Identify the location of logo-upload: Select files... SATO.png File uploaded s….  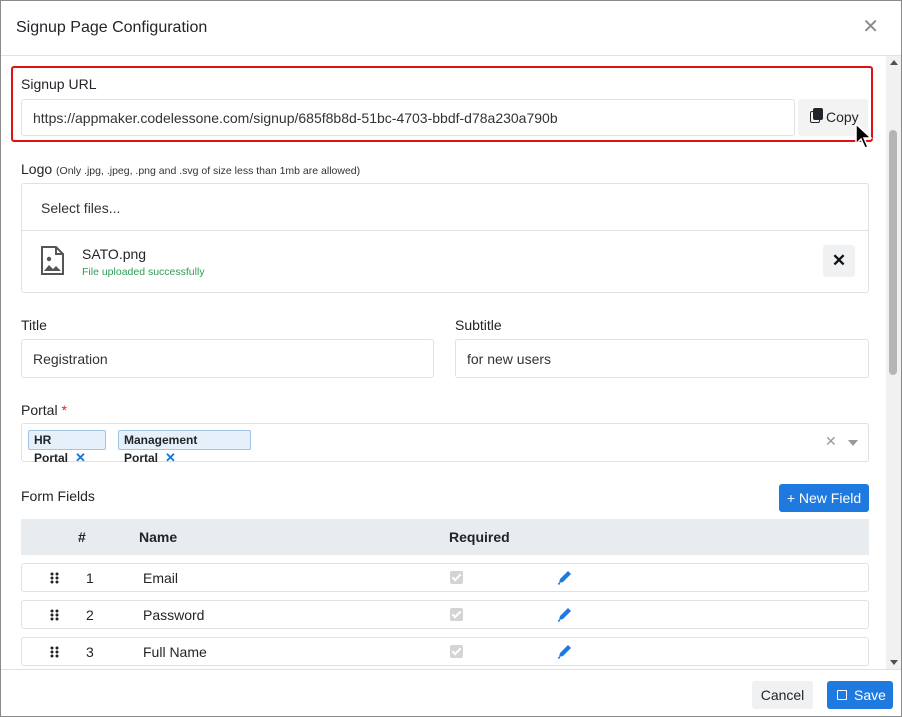
(445, 238).